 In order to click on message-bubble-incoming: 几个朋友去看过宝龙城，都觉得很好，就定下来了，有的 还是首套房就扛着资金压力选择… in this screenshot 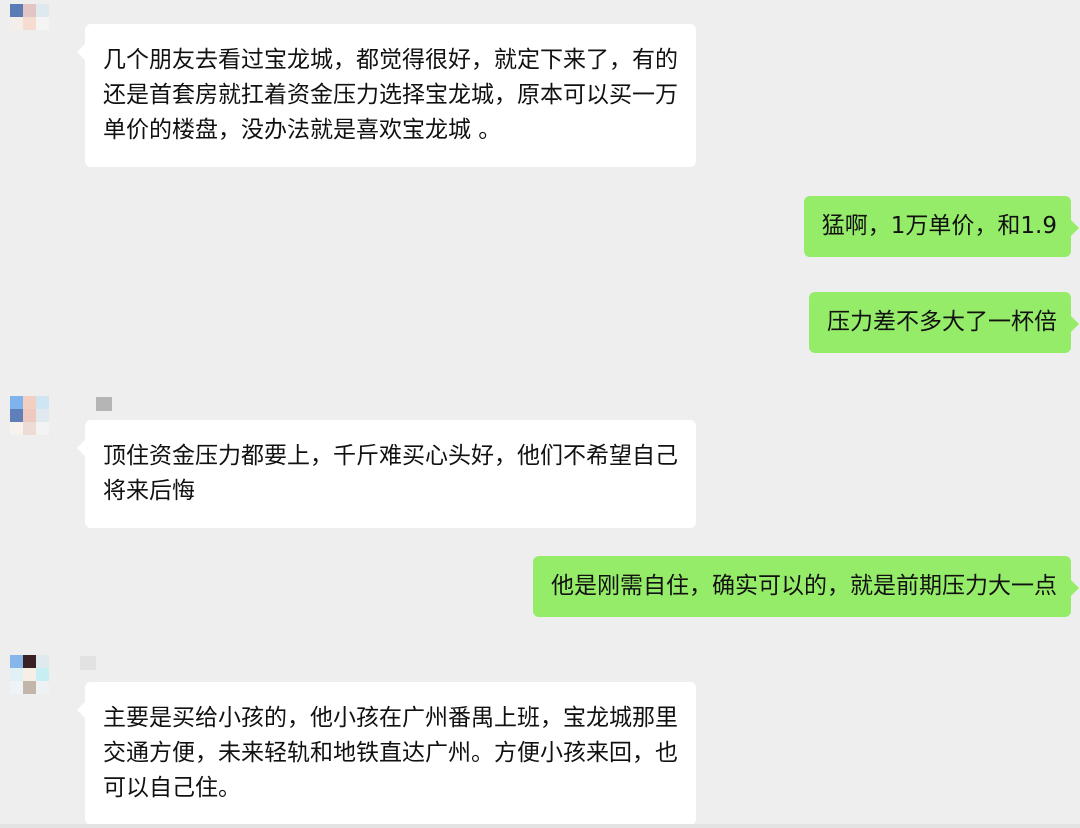, I will do `click(386, 95)`.